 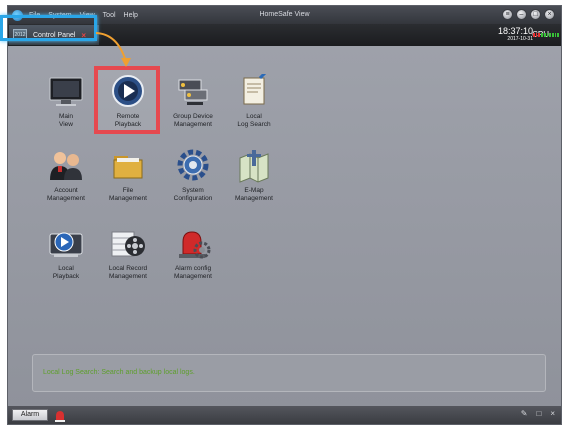 I want to click on tile-alarm-config-management: Alarm config Management, so click(x=193, y=253).